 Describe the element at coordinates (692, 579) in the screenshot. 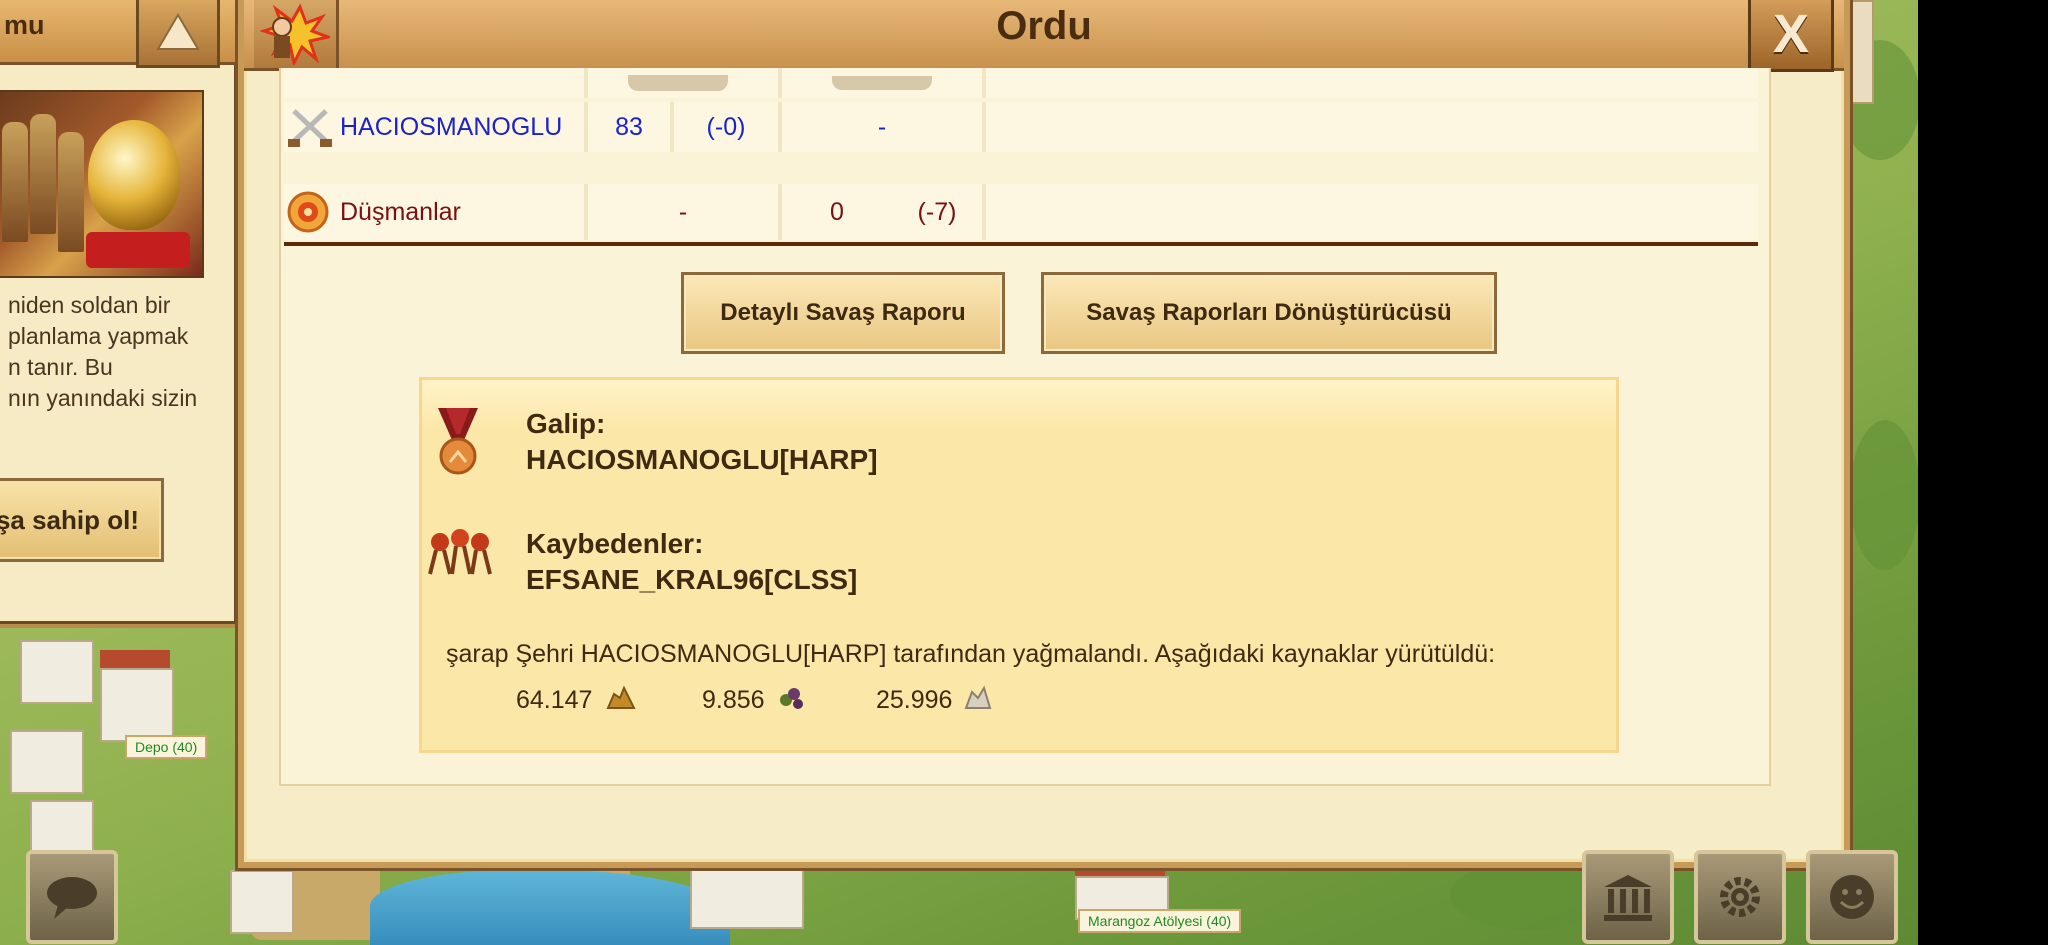

I see `losers-name: EFSANE_KRAL96[CLSS]` at that location.